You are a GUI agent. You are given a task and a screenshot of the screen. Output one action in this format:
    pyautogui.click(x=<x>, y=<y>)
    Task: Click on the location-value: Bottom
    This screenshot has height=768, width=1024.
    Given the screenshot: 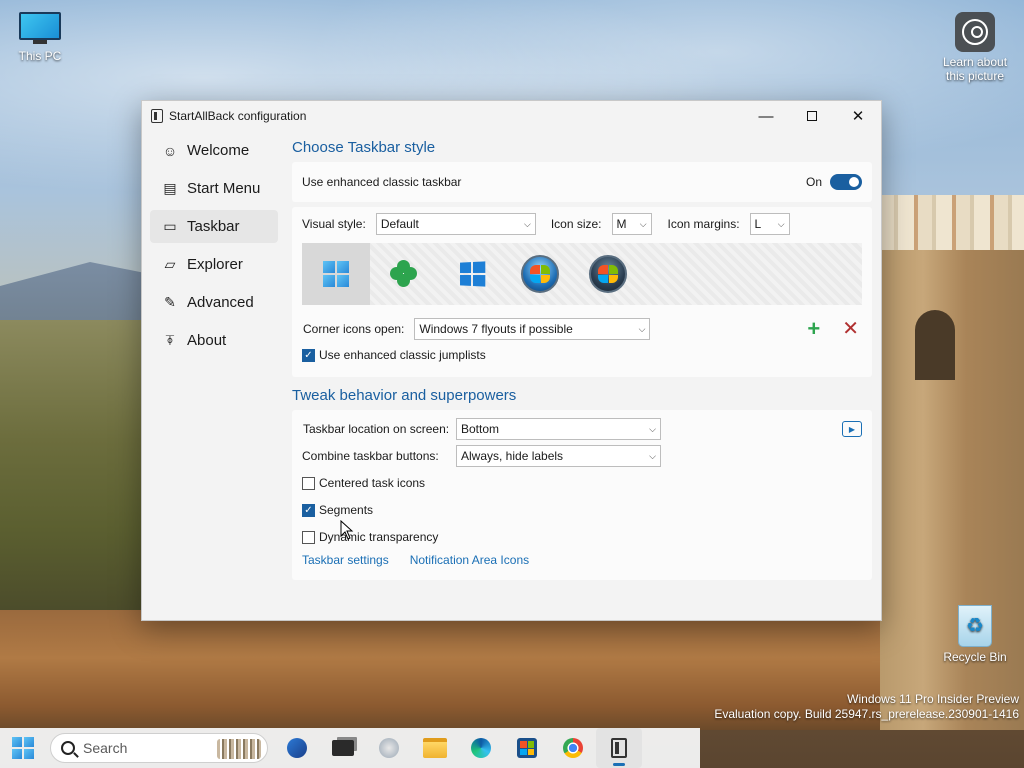 What is the action you would take?
    pyautogui.click(x=480, y=429)
    